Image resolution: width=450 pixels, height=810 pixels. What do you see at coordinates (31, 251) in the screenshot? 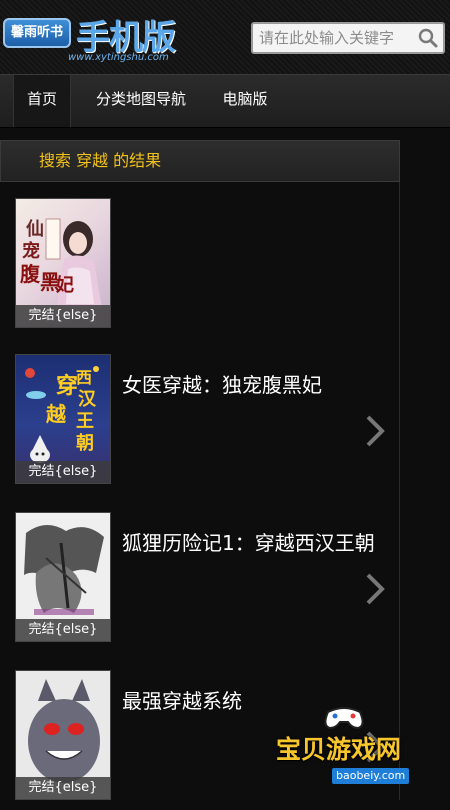
I see `svg-text: 宠` at bounding box center [31, 251].